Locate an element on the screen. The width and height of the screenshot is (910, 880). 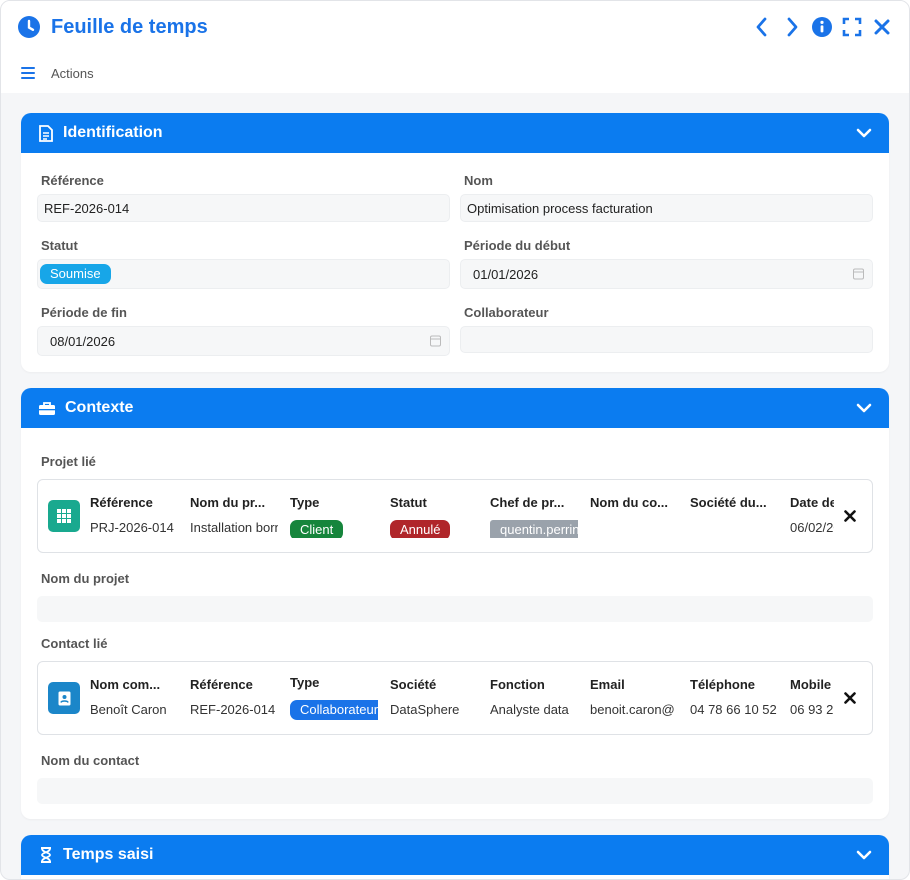
identification-title: Identification is located at coordinates (113, 132).